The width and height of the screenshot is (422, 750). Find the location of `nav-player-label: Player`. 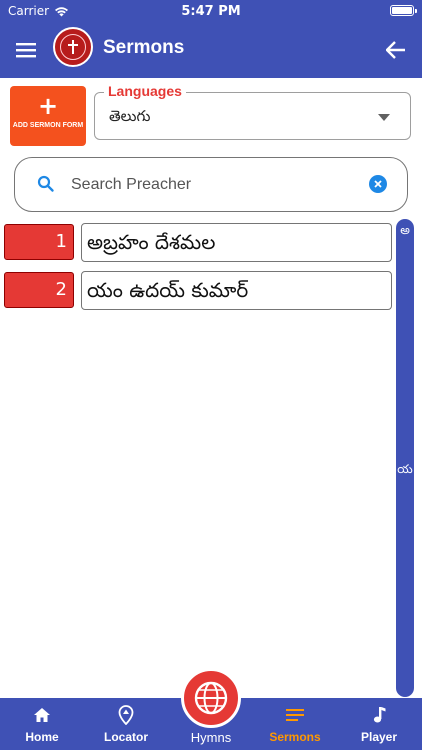

nav-player-label: Player is located at coordinates (379, 737).